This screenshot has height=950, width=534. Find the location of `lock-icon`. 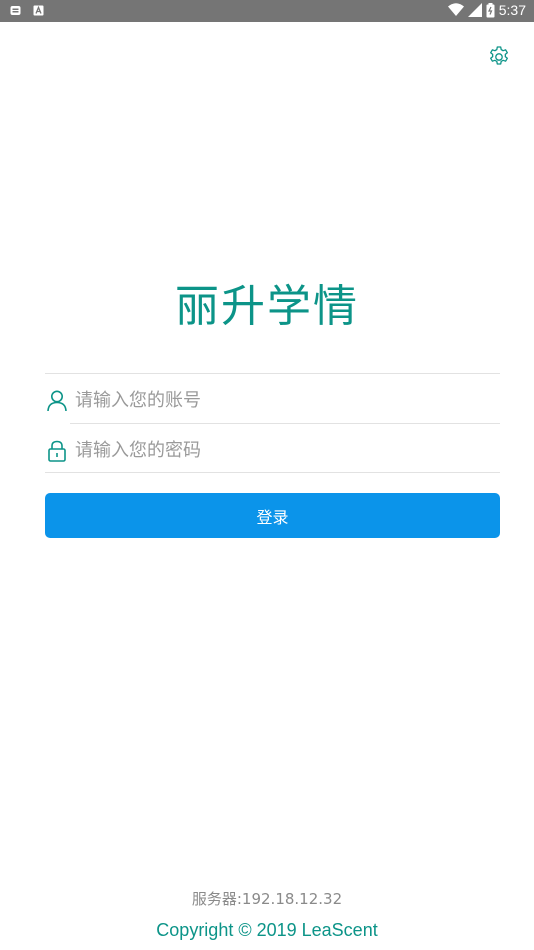

lock-icon is located at coordinates (57, 451).